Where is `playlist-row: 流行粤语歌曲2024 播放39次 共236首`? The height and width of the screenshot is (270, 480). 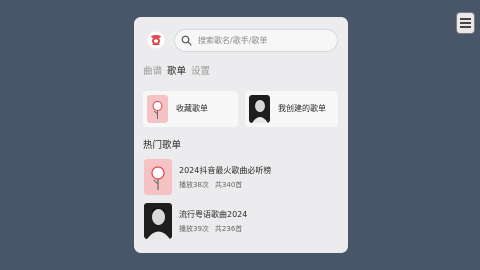
playlist-row: 流行粤语歌曲2024 播放39次 共236首 is located at coordinates (242, 221).